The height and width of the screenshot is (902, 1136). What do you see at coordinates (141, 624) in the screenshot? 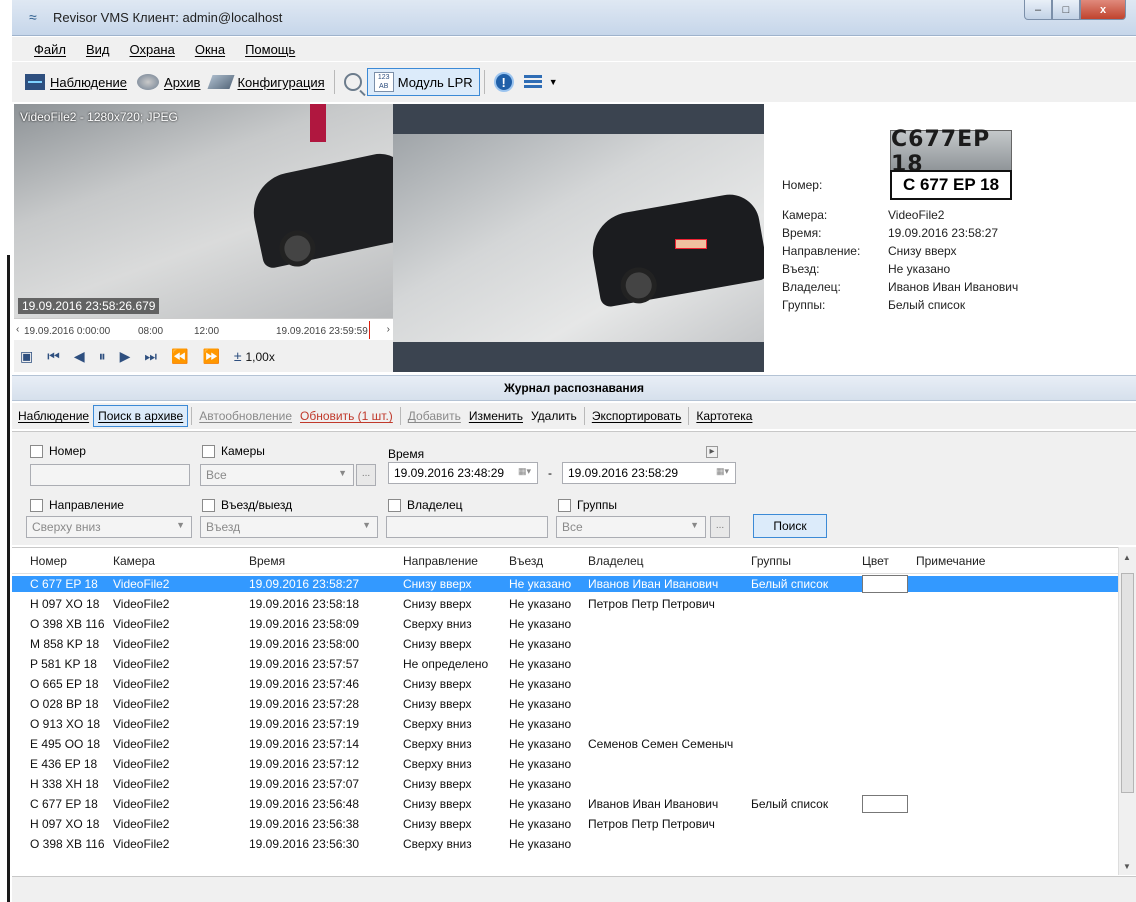
I see `cell-camera: VideoFile2` at bounding box center [141, 624].